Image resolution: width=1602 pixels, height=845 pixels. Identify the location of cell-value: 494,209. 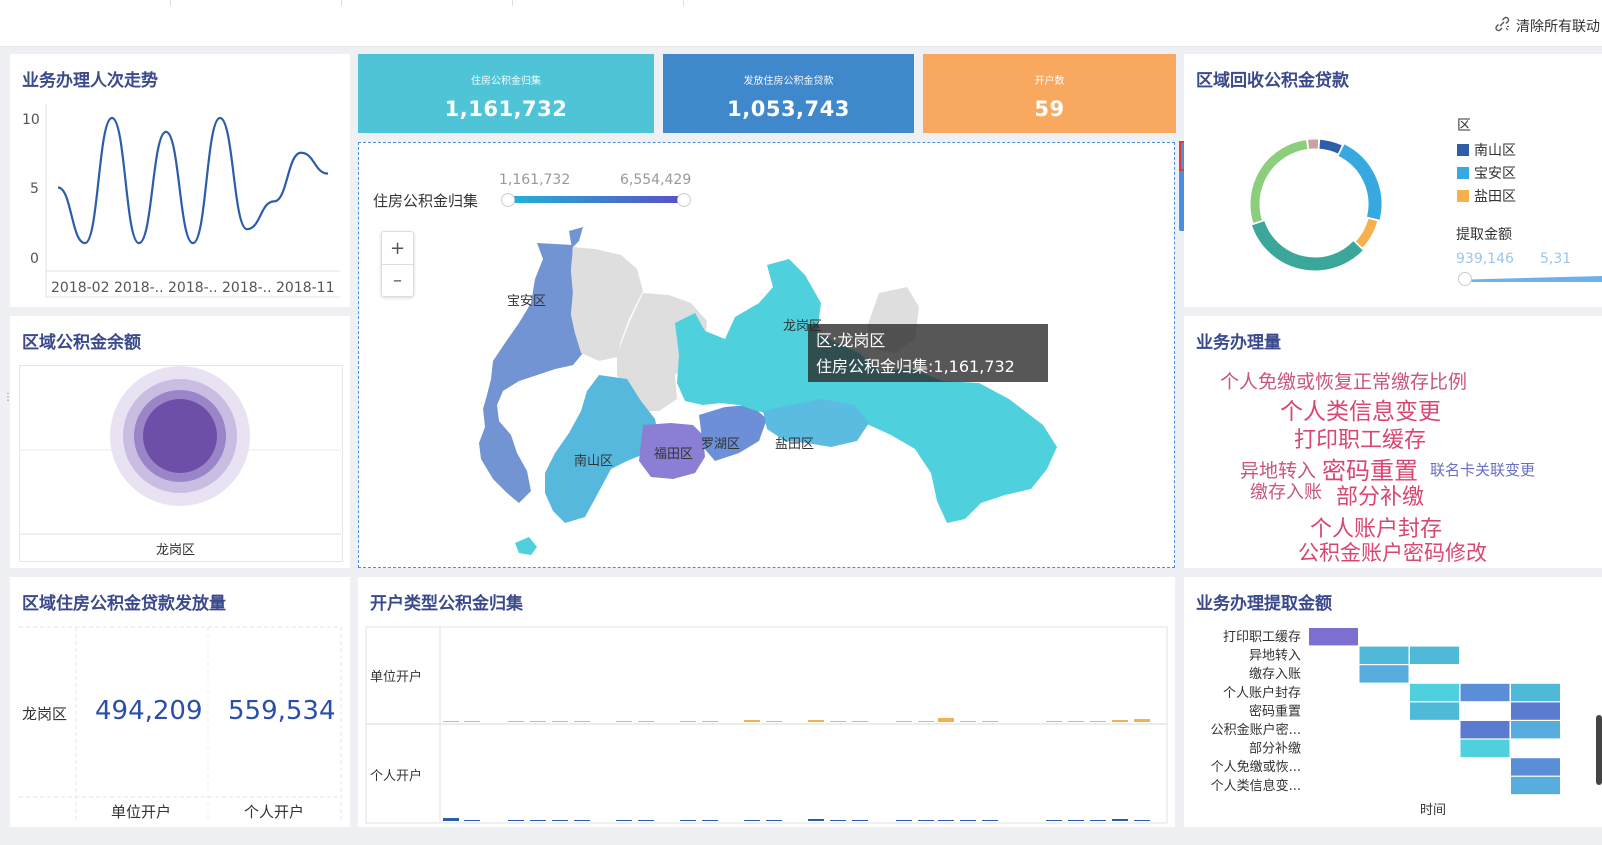
(149, 711).